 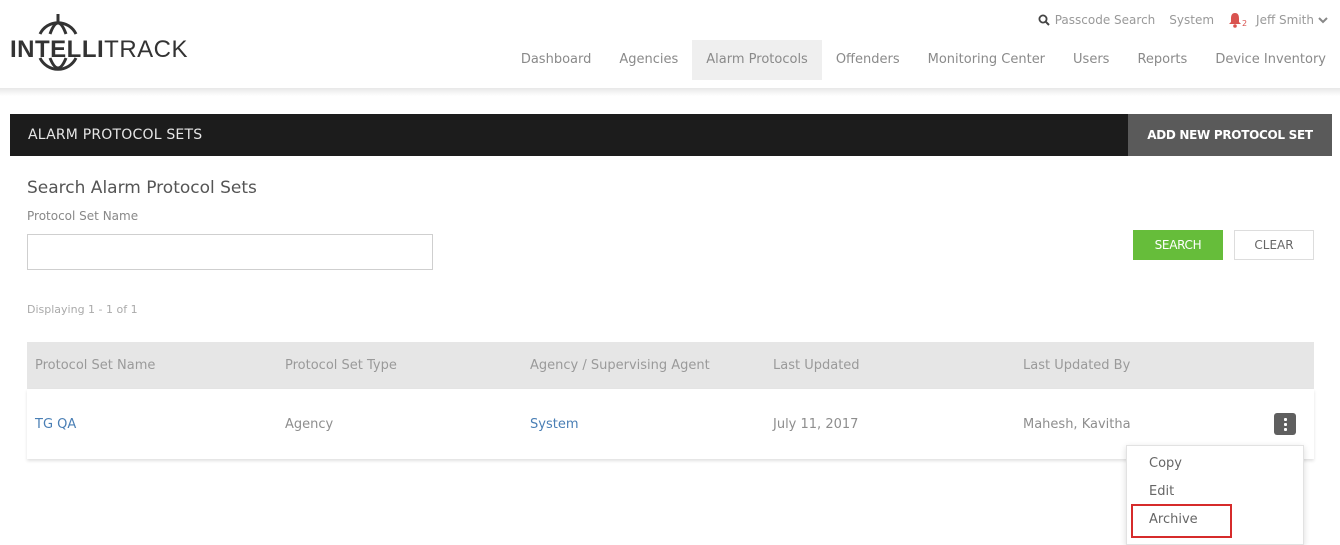 I want to click on chevron-down-icon, so click(x=1323, y=20).